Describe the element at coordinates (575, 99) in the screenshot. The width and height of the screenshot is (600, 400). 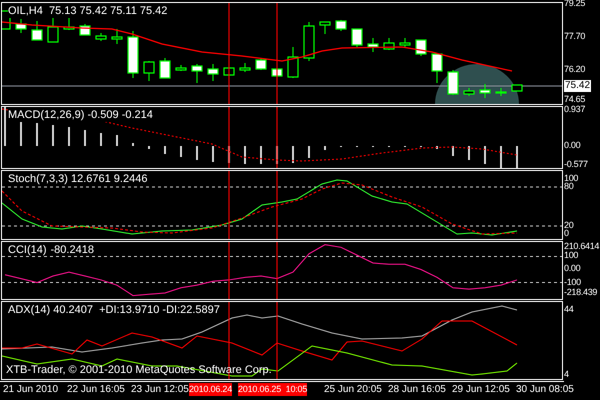
I see `axis-label: 74.65` at that location.